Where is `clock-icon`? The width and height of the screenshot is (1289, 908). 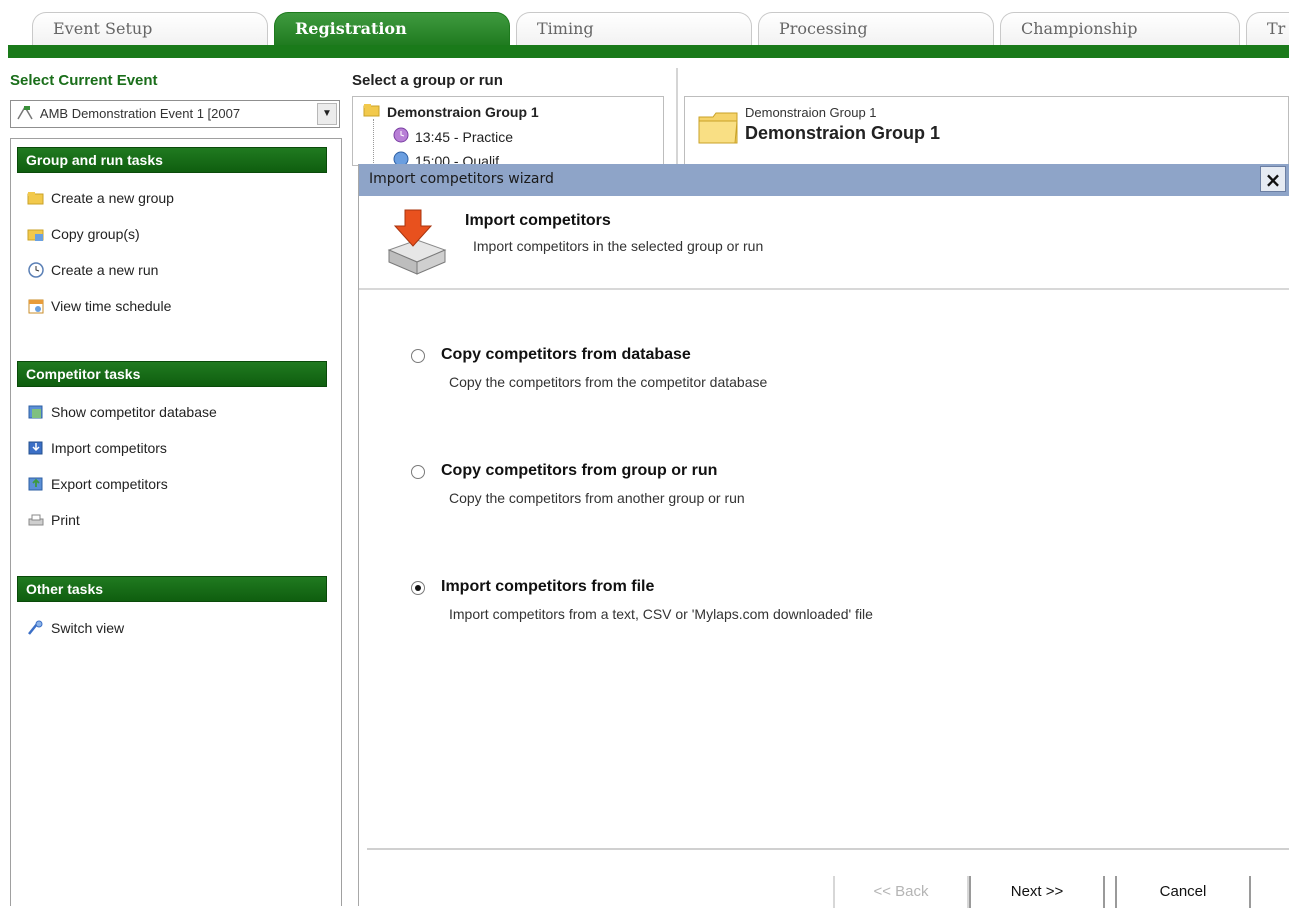
clock-icon is located at coordinates (36, 270).